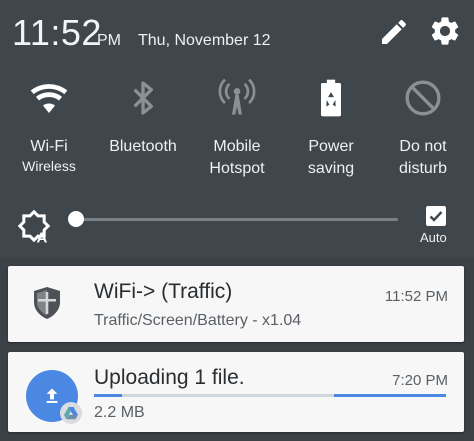  I want to click on upload-progress-bar, so click(270, 395).